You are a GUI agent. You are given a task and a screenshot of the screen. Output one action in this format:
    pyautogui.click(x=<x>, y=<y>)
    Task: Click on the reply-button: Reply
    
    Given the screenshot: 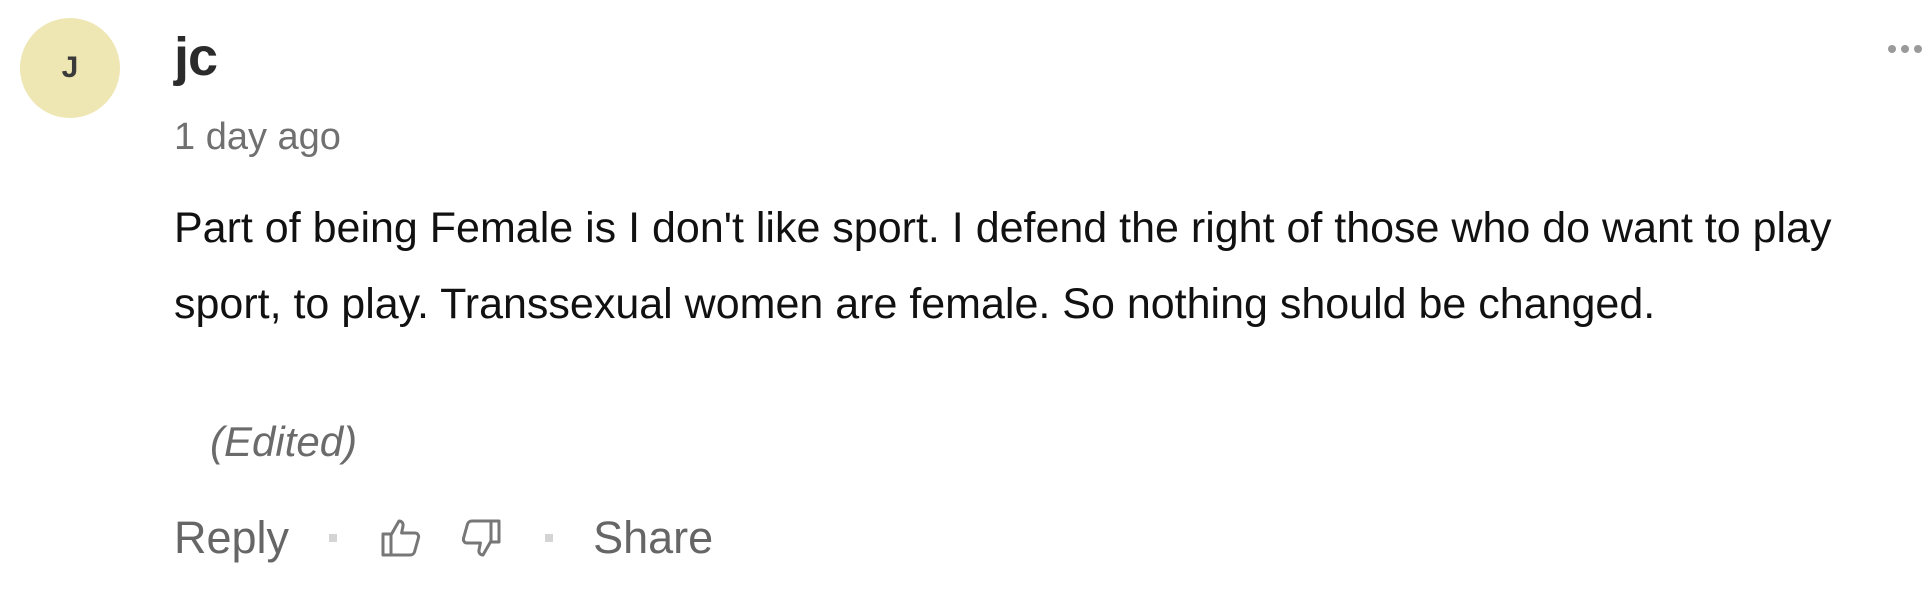 What is the action you would take?
    pyautogui.click(x=231, y=538)
    